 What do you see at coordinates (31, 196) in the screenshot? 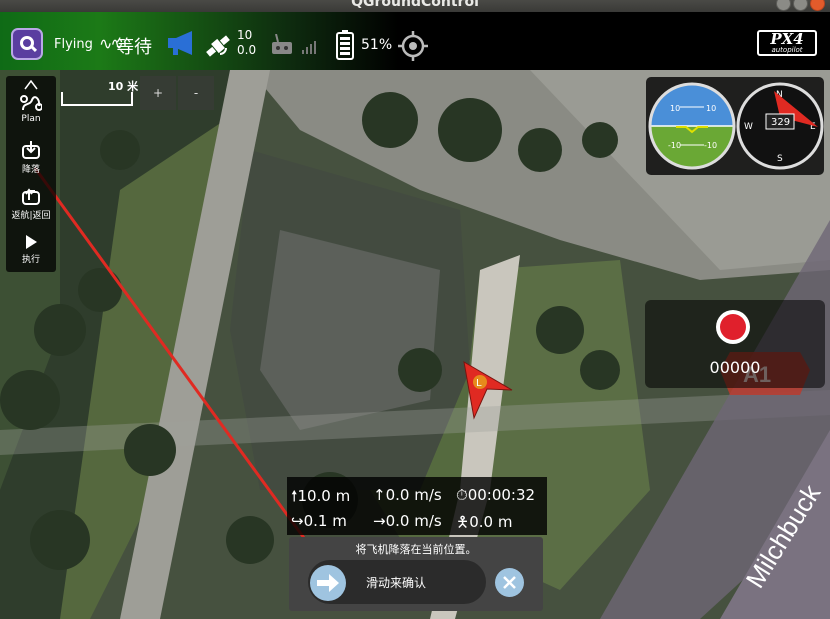
I see `return-icon` at bounding box center [31, 196].